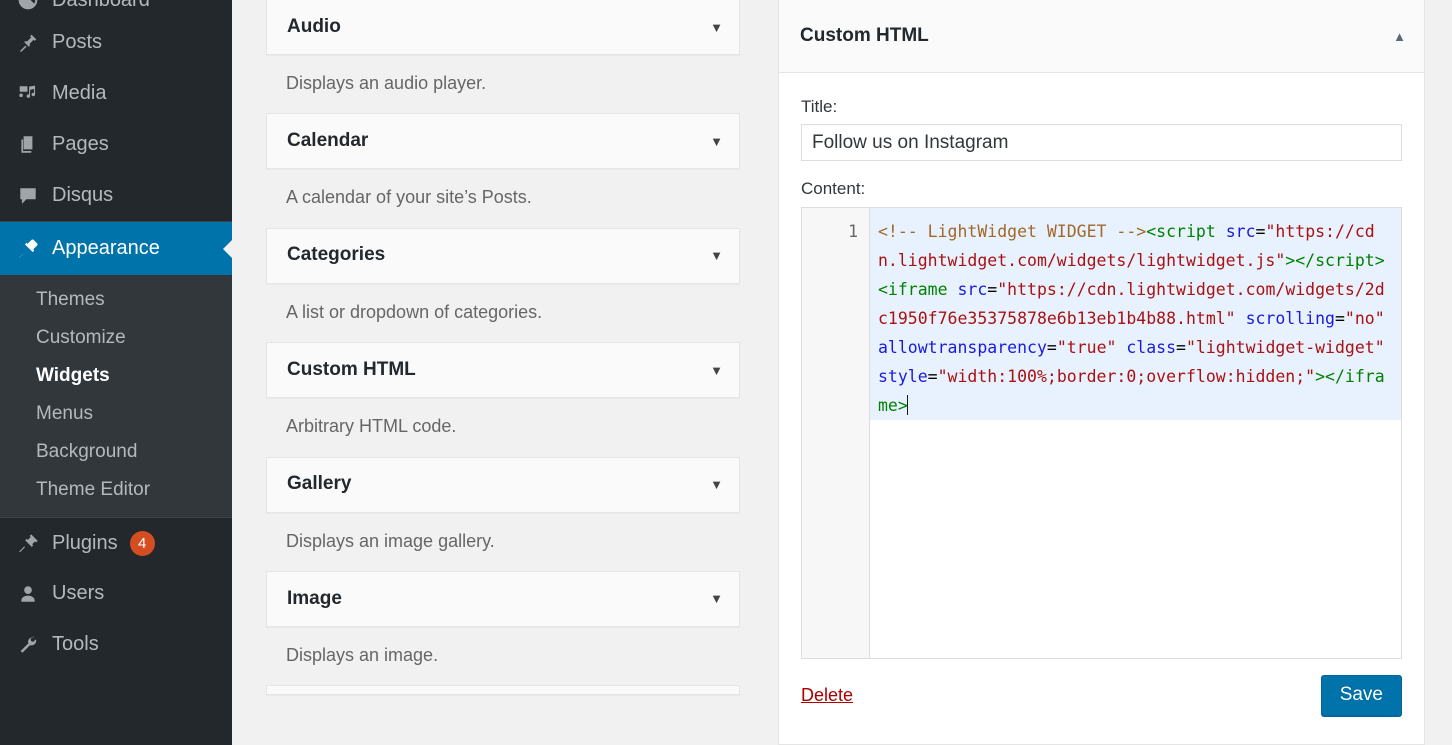 This screenshot has width=1452, height=745. What do you see at coordinates (28, 6) in the screenshot?
I see `dashboard-icon` at bounding box center [28, 6].